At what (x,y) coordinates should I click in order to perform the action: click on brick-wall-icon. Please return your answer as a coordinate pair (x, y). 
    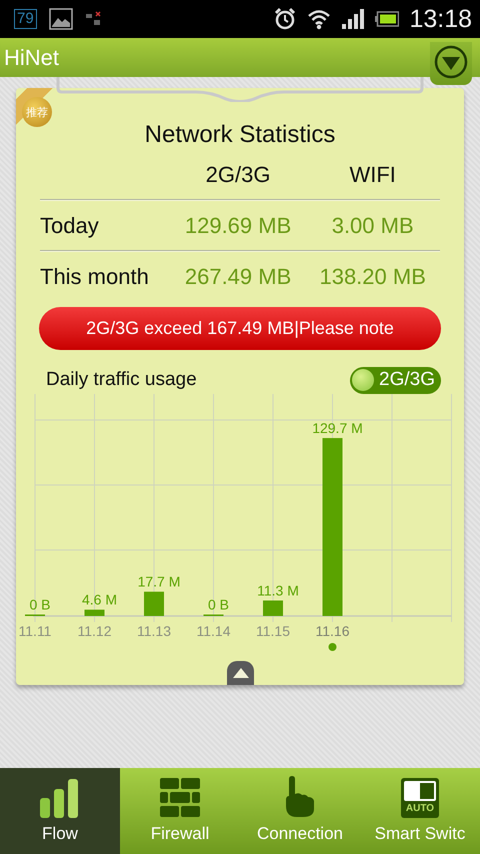
    Looking at the image, I should click on (180, 798).